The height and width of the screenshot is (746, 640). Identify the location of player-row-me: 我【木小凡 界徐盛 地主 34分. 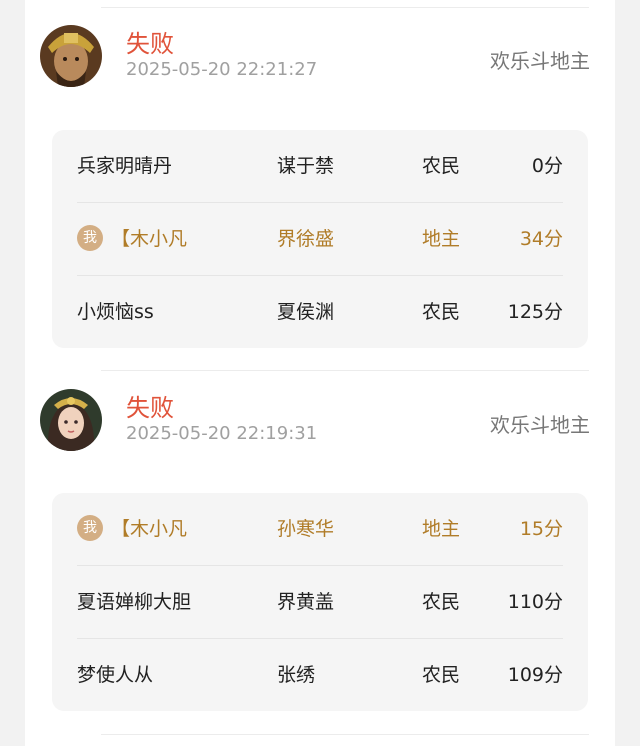
(320, 239).